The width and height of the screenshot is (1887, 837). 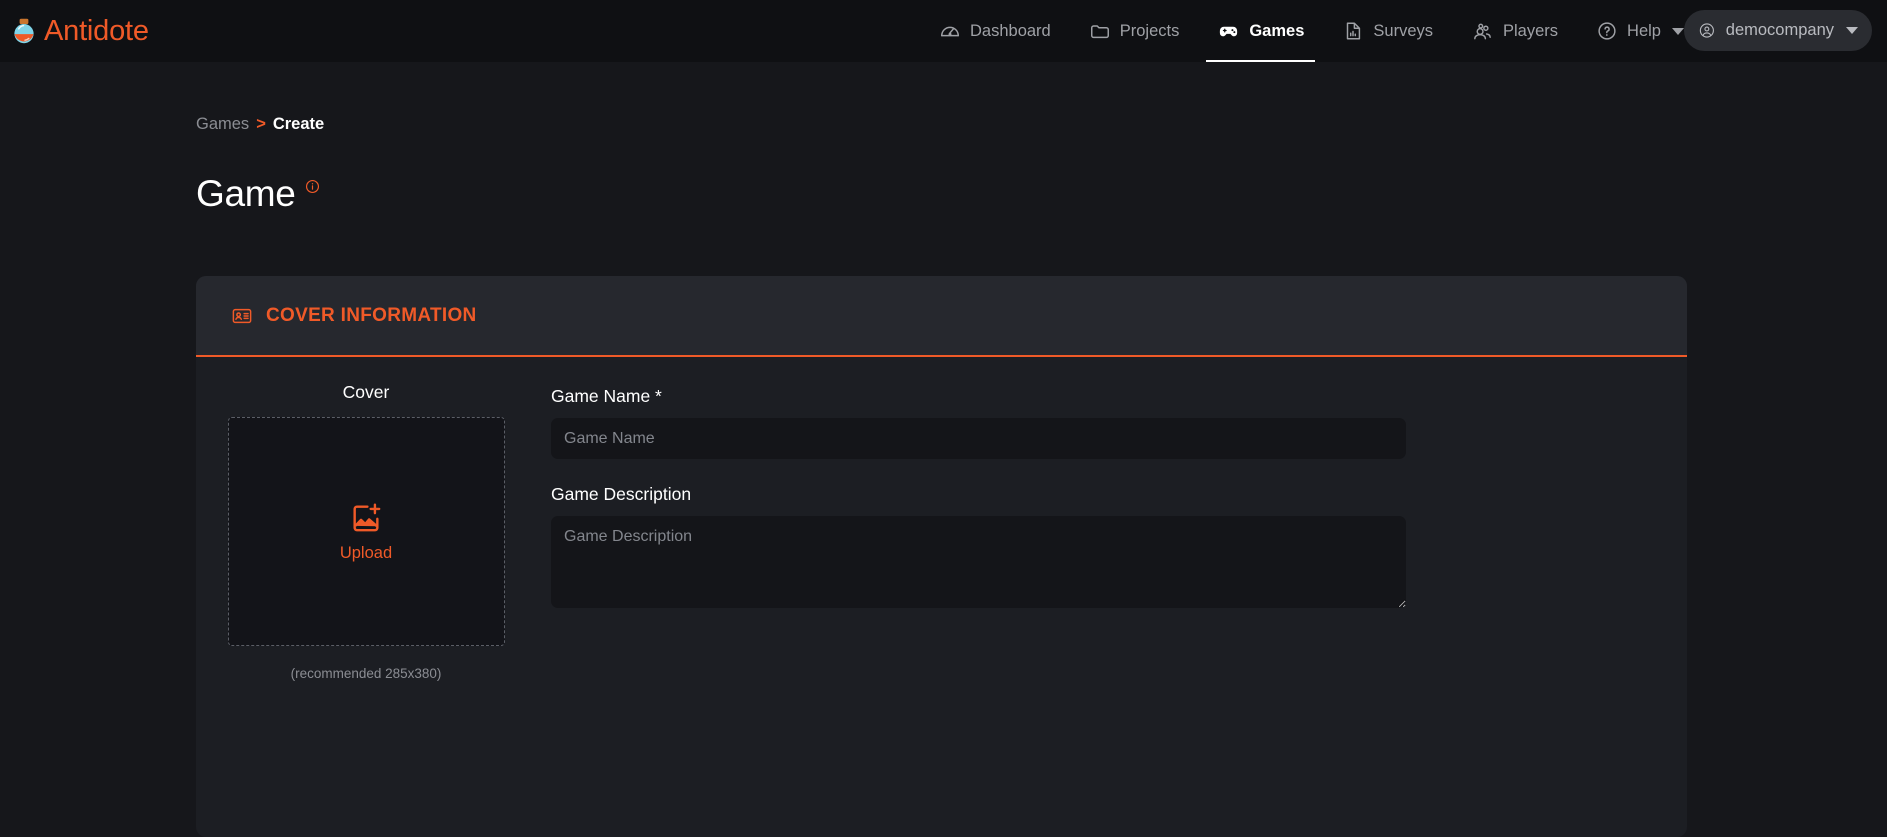 I want to click on card-header-title: COVER INFORMATION, so click(x=371, y=315).